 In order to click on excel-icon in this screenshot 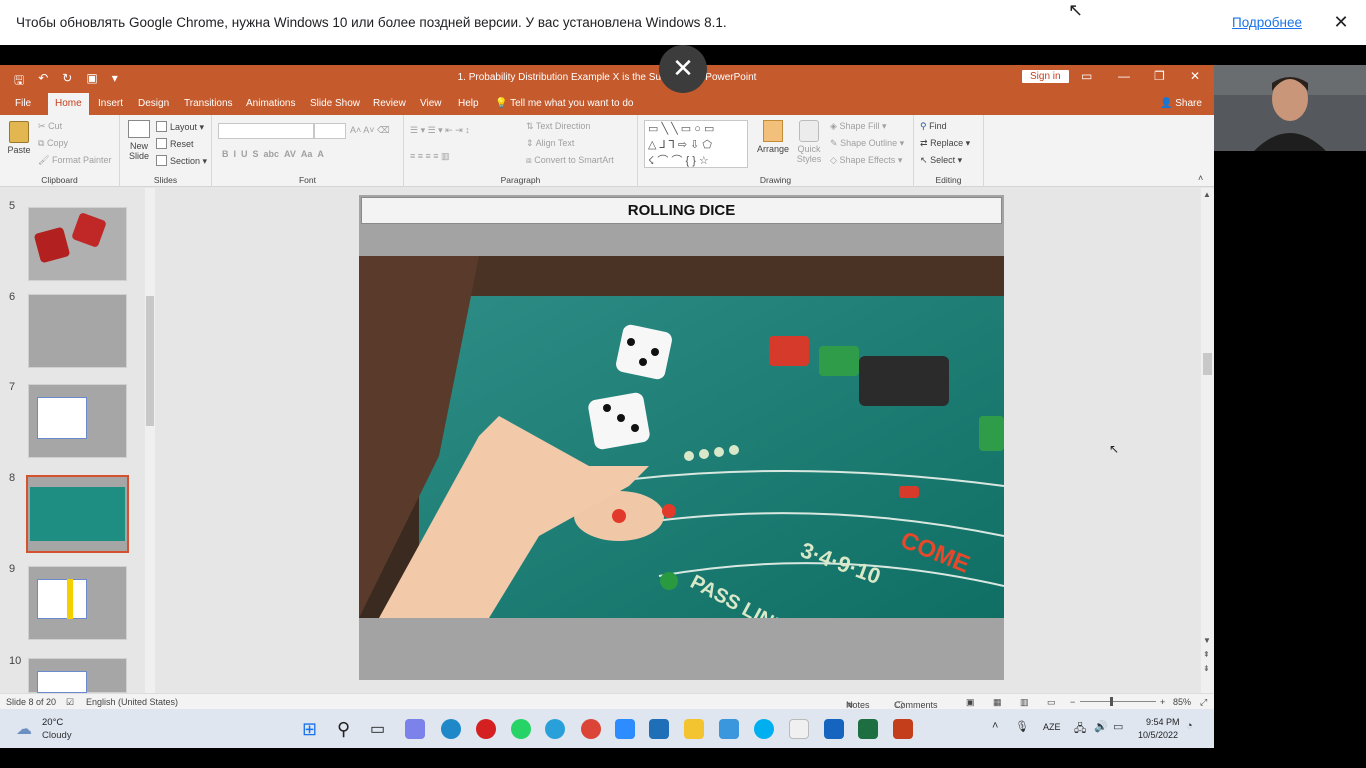, I will do `click(868, 729)`.